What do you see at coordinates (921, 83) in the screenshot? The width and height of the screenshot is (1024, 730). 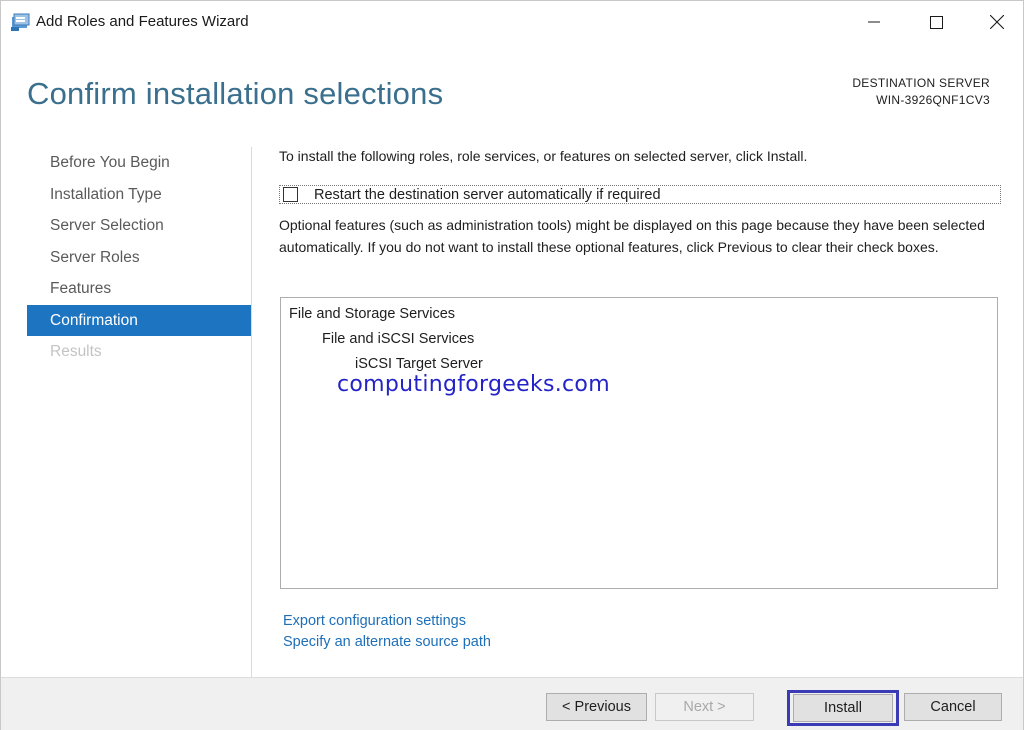 I see `destination-server-label: DESTINATION SERVER` at bounding box center [921, 83].